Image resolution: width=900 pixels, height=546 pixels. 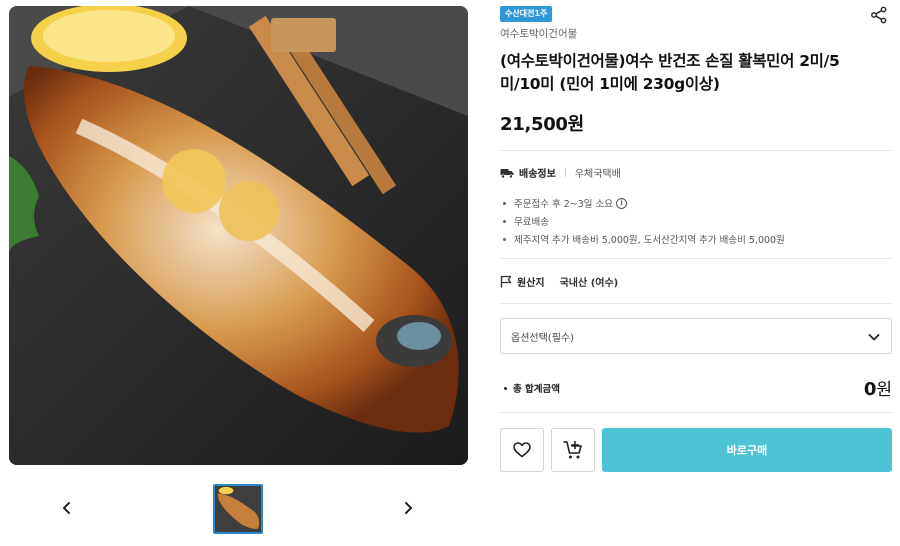 I want to click on product-price: 21,500원, so click(x=542, y=124).